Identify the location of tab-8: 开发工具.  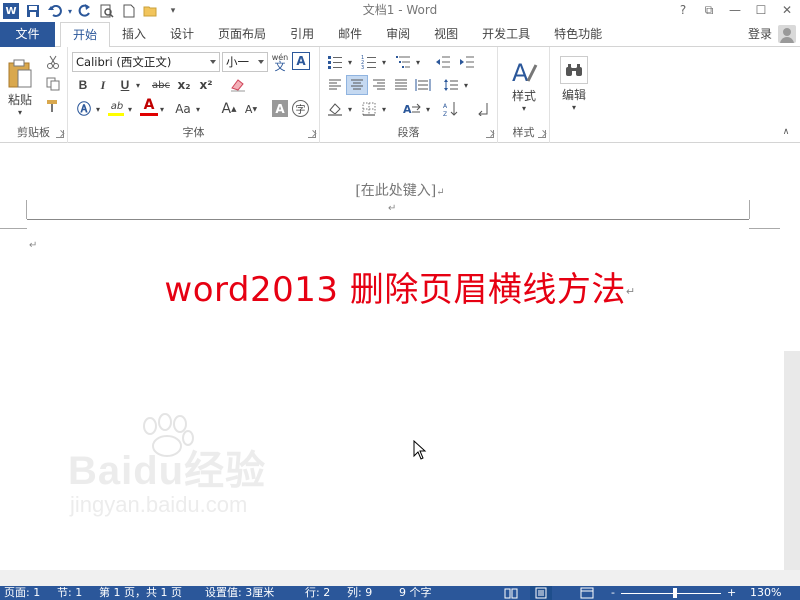
(506, 34).